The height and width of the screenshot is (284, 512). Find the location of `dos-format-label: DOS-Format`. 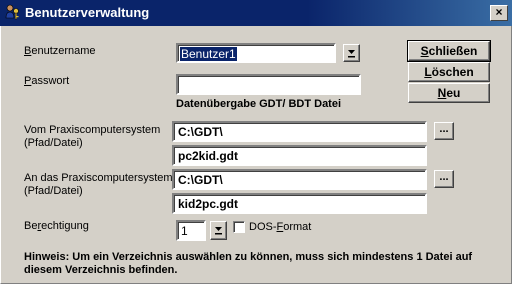

dos-format-label: DOS-Format is located at coordinates (280, 227).